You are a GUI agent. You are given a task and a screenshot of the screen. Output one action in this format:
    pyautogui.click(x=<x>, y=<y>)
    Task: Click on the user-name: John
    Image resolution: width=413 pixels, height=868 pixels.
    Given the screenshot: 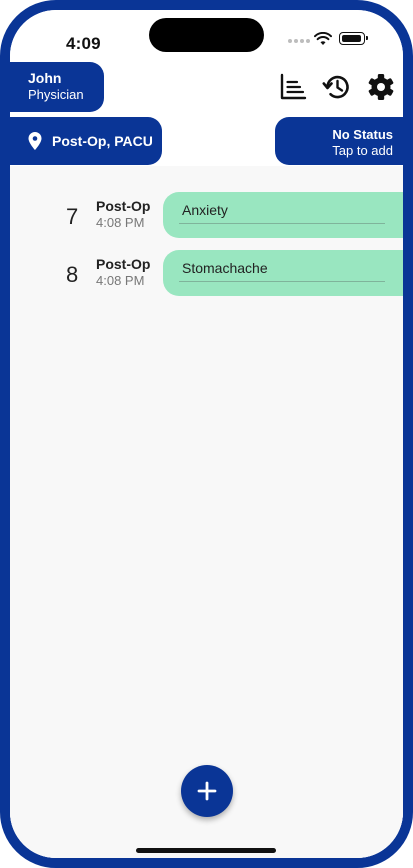 What is the action you would take?
    pyautogui.click(x=45, y=78)
    